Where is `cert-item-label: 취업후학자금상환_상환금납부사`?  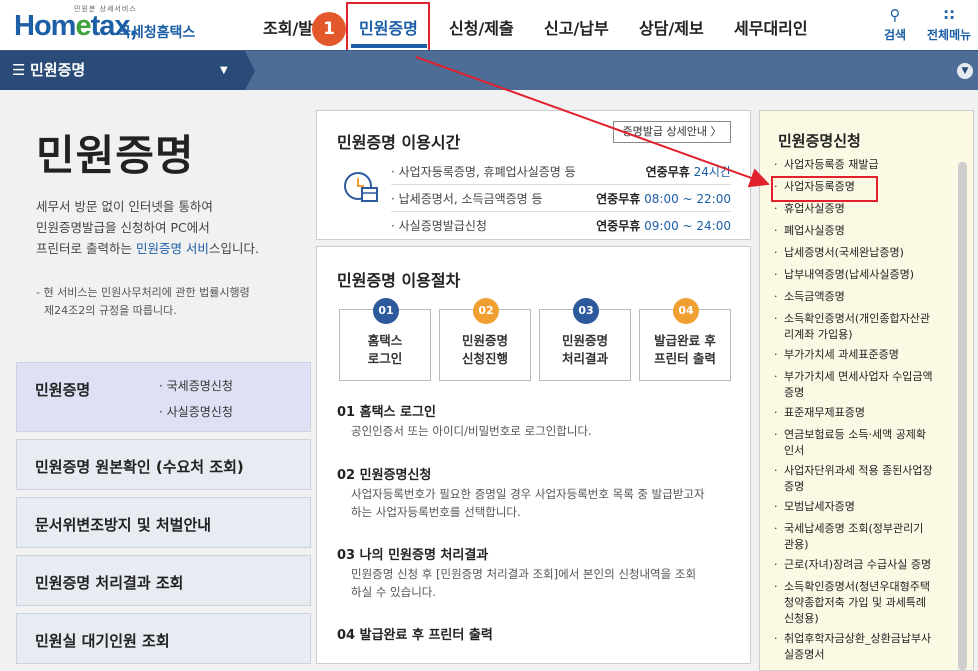 cert-item-label: 취업후학자금상환_상환금납부사 is located at coordinates (858, 638).